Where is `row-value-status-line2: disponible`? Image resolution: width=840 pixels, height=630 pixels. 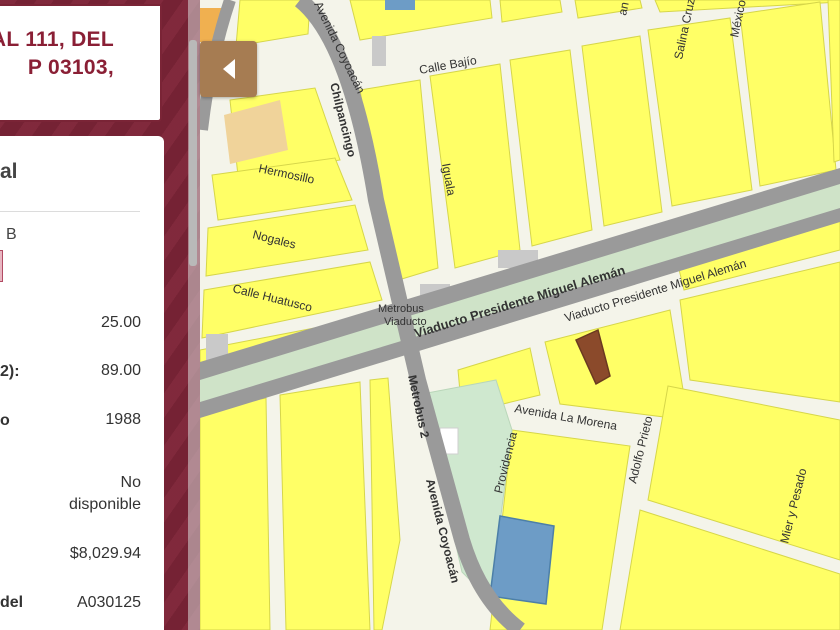
row-value-status-line2: disponible is located at coordinates (104, 504).